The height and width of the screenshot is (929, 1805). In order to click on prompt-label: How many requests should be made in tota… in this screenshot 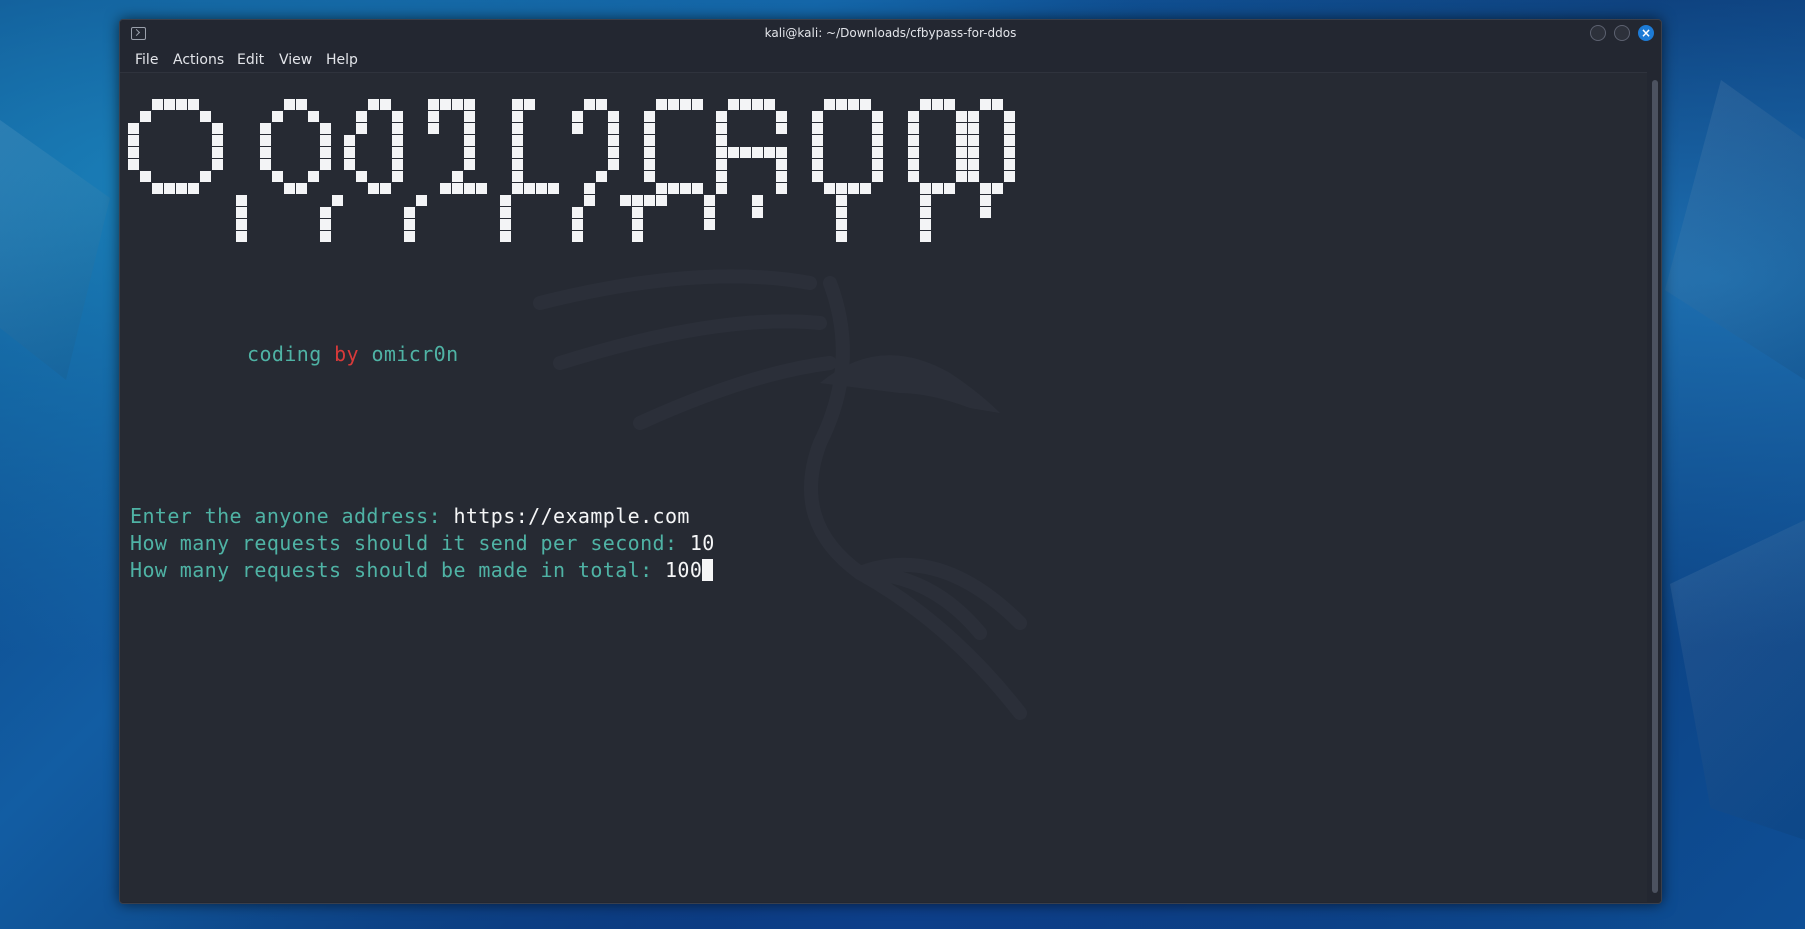, I will do `click(391, 570)`.